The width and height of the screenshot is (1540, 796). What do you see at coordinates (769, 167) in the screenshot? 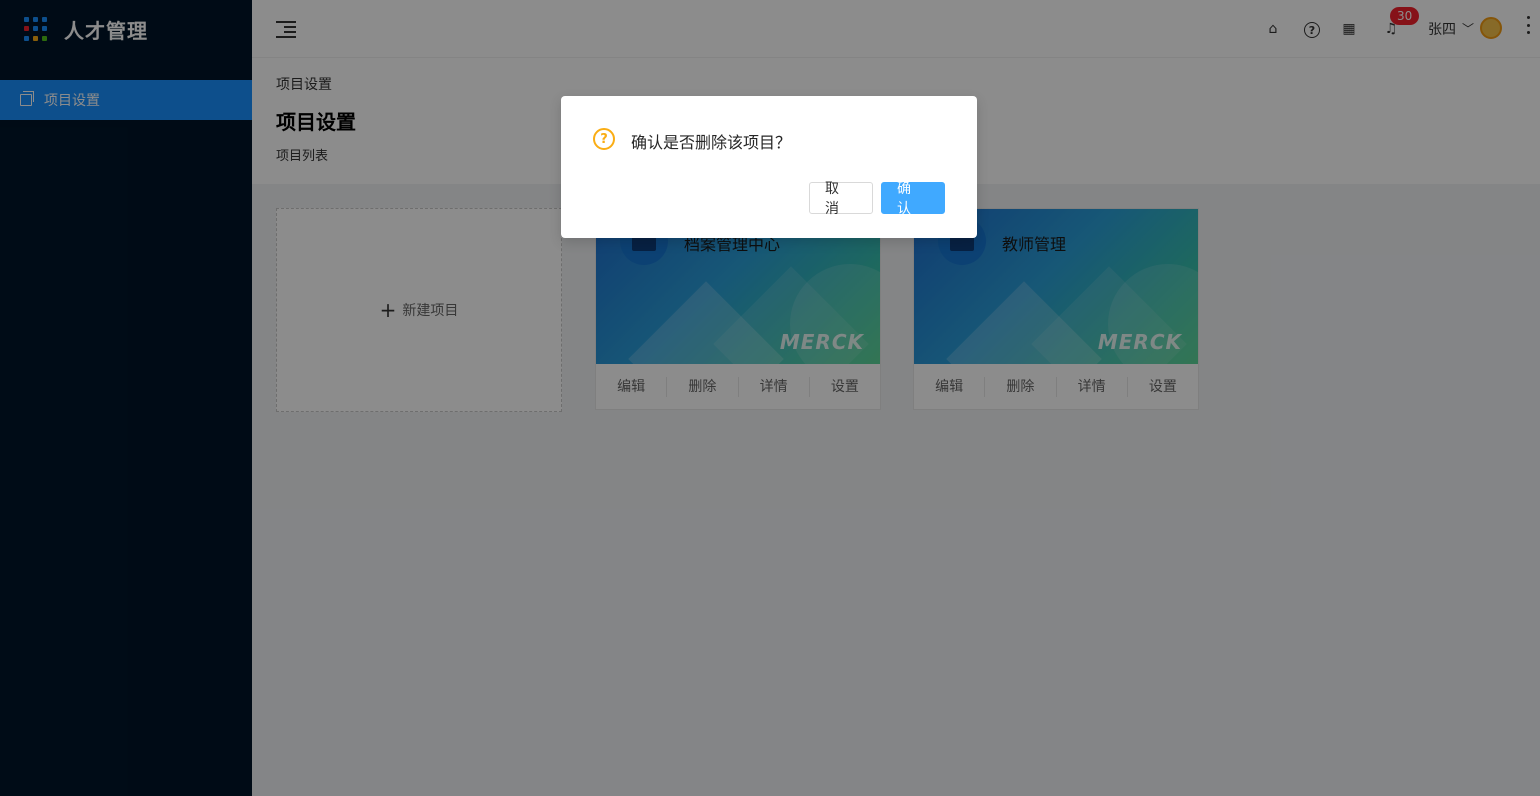
I see `confirm-dialog: ? 确认是否删除该项目？ 取 消 确 认` at bounding box center [769, 167].